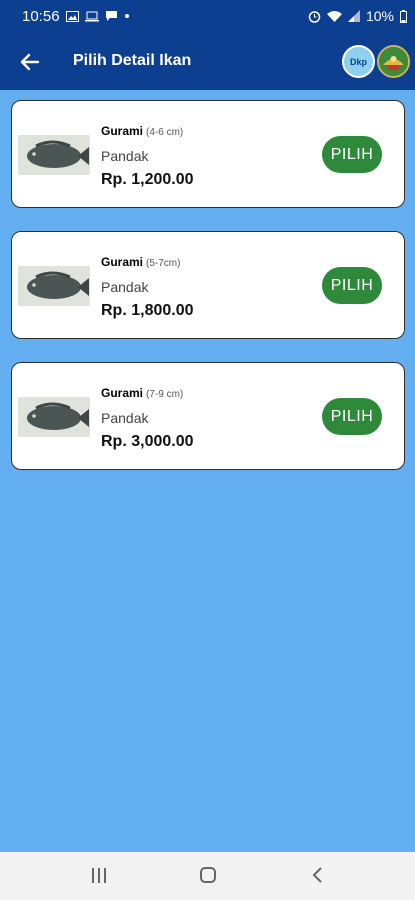  What do you see at coordinates (208, 416) in the screenshot?
I see `fish-card: Gurami (7-9 cm) Pandak Rp. 3,000.00 PILIH` at bounding box center [208, 416].